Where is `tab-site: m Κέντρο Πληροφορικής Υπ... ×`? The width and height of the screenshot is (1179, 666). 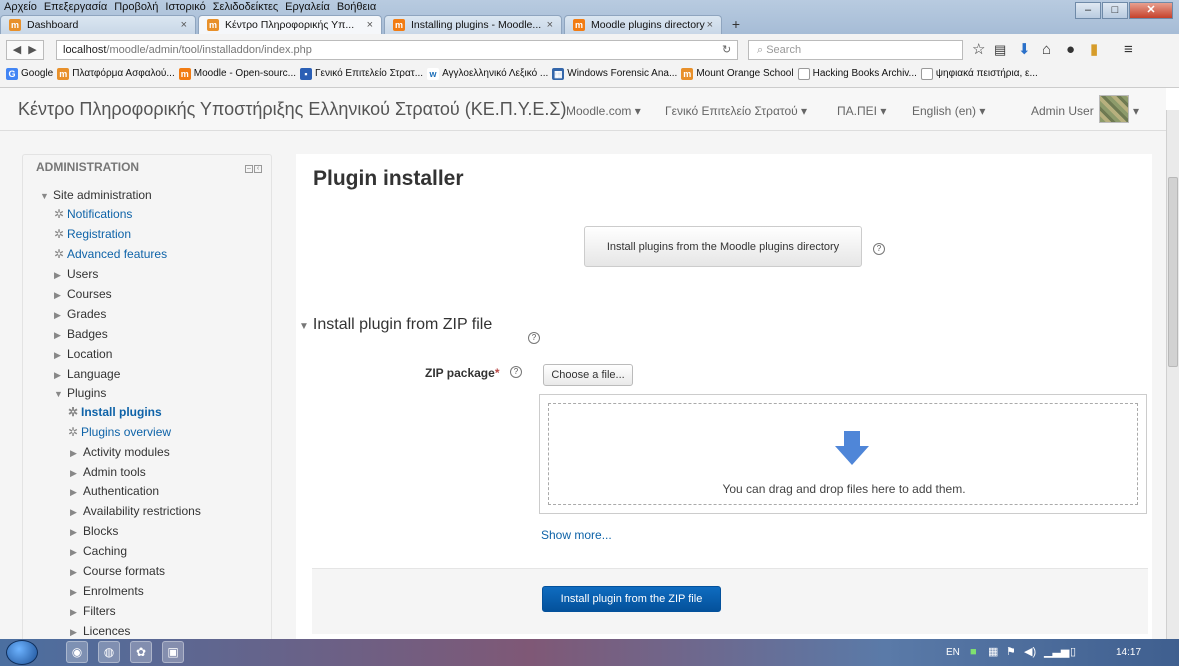
tab-site: m Κέντρο Πληροφορικής Υπ... × is located at coordinates (290, 24).